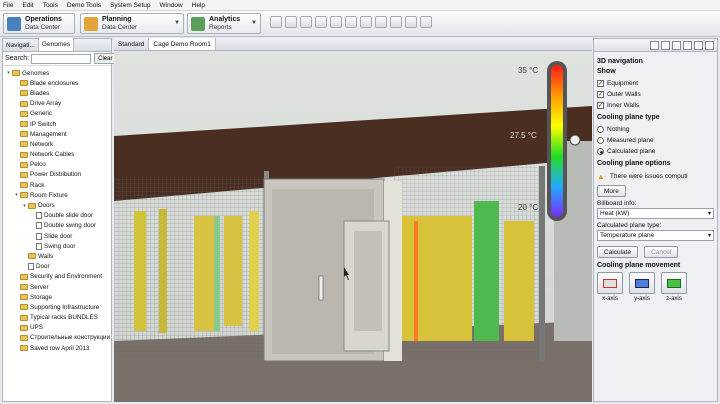  What do you see at coordinates (57, 348) in the screenshot?
I see `tree-node: Saved row April 2013` at bounding box center [57, 348].